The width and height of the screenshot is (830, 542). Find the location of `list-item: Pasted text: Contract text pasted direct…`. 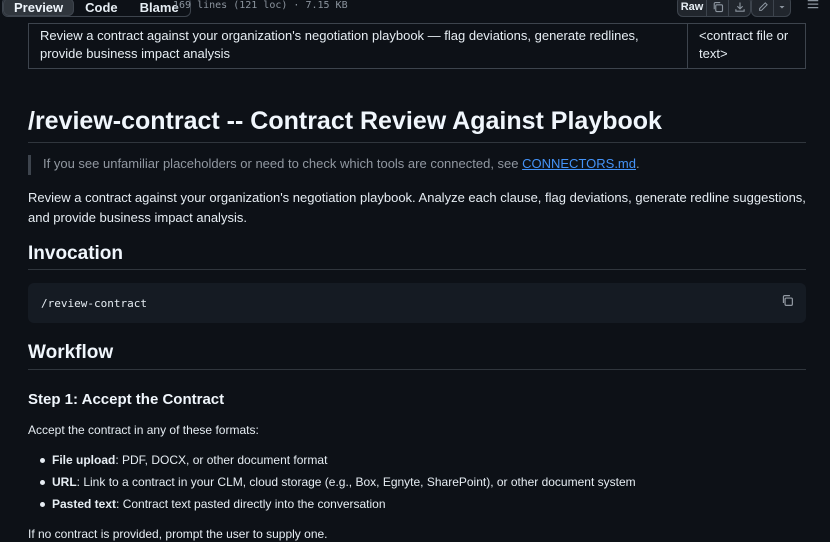

list-item: Pasted text: Contract text pasted direct… is located at coordinates (338, 507).